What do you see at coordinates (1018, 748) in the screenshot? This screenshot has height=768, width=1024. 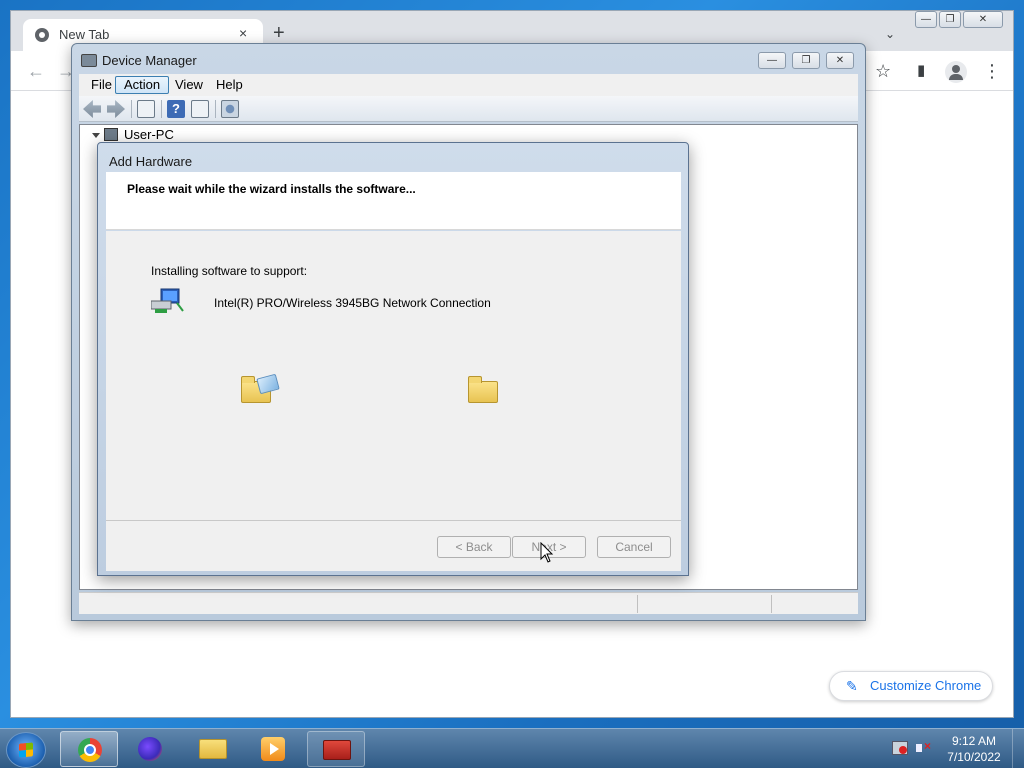 I see `show-desktop-button` at bounding box center [1018, 748].